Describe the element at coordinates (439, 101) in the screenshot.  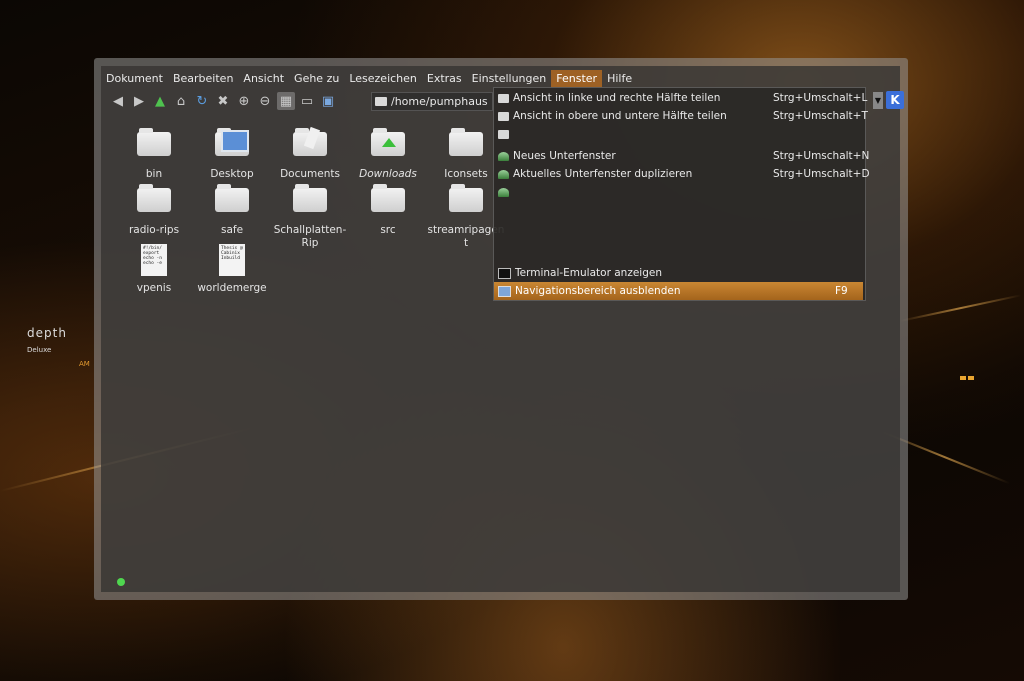
I see `location-path: /home/pumphaus` at that location.